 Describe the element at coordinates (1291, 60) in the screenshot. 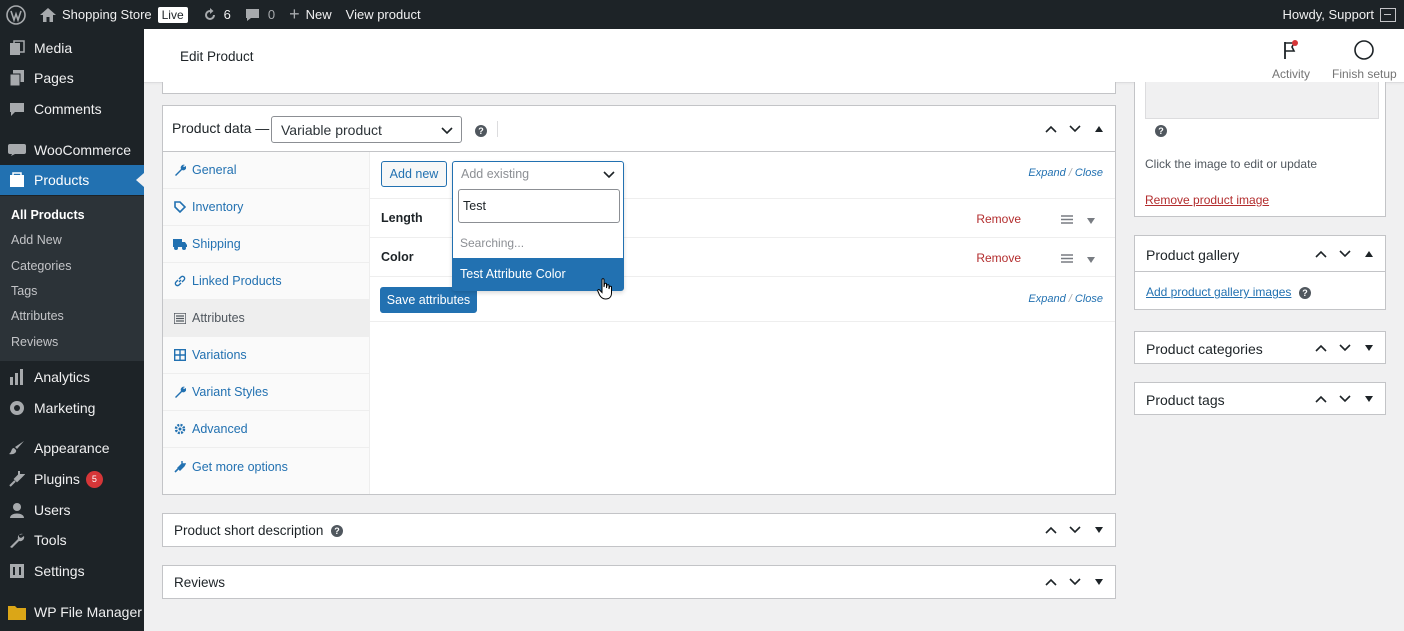

I see `activity-button: Activity` at that location.